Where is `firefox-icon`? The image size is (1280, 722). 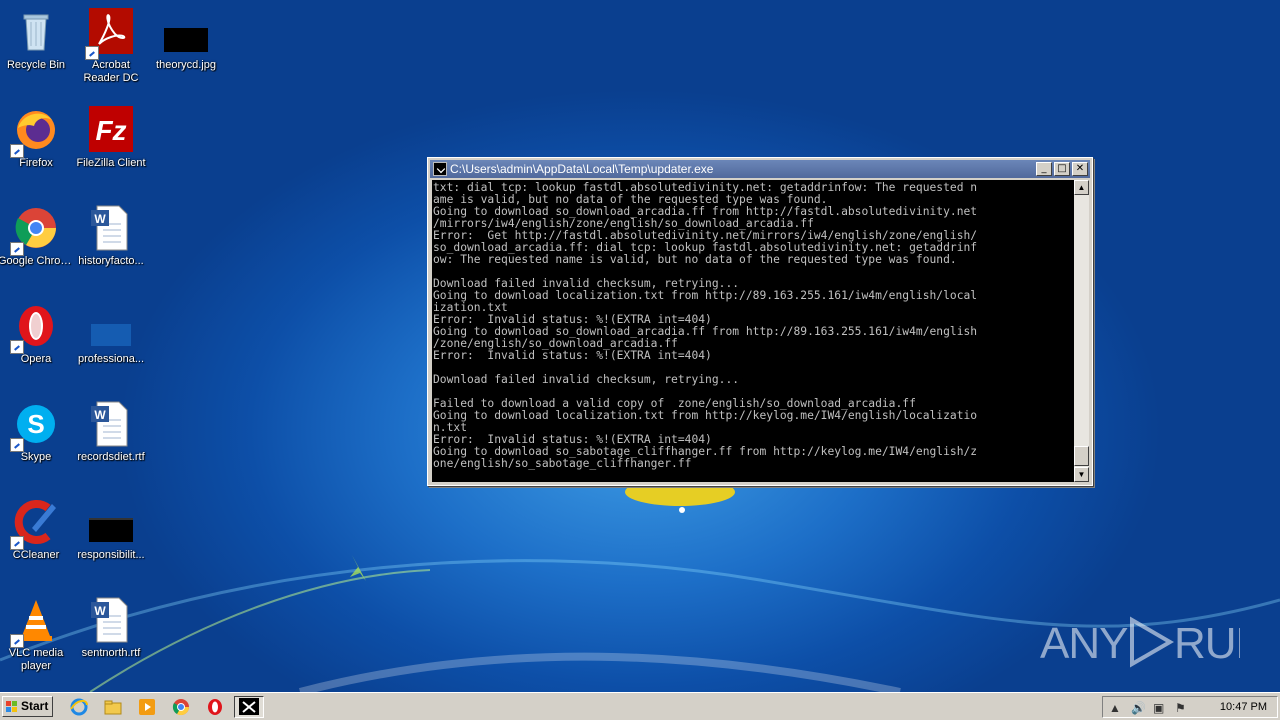 firefox-icon is located at coordinates (35, 132).